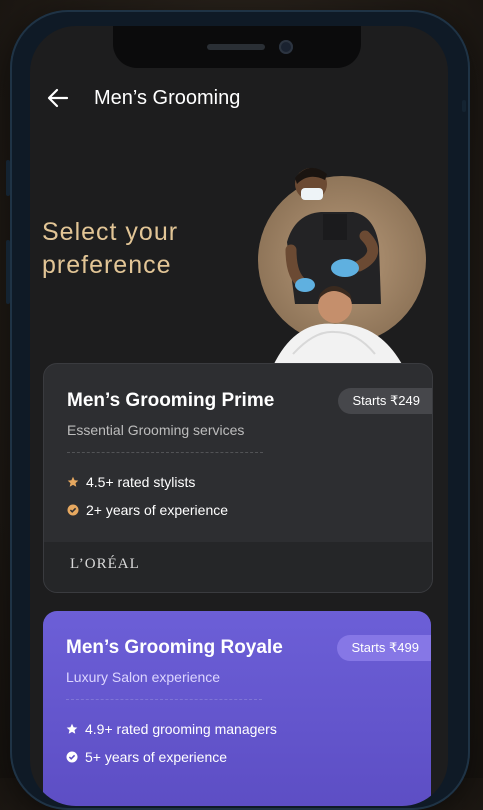  What do you see at coordinates (156, 757) in the screenshot?
I see `feature-label: 5+ years of experience` at bounding box center [156, 757].